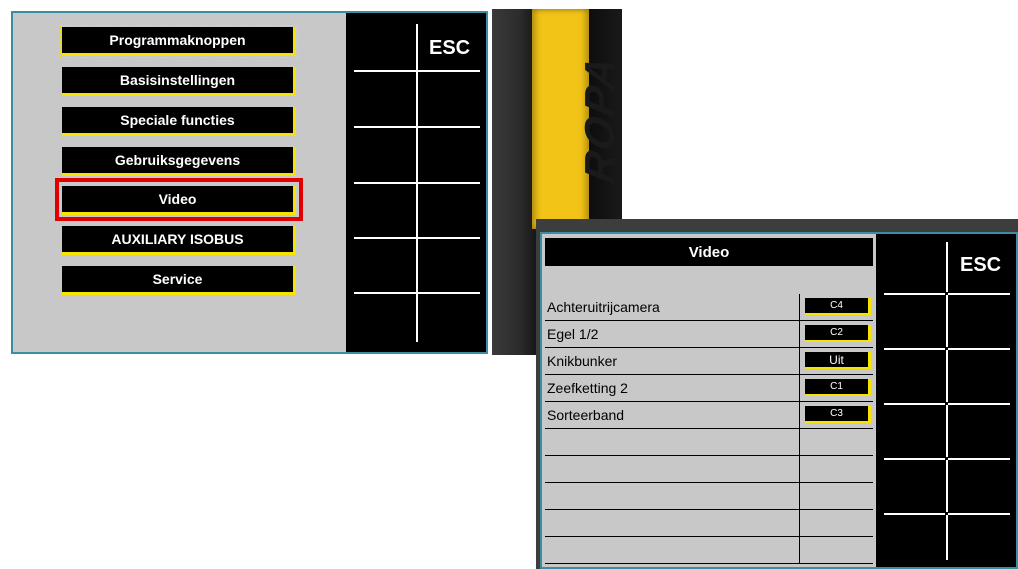  What do you see at coordinates (838, 387) in the screenshot?
I see `camera-channel-value: C1` at bounding box center [838, 387].